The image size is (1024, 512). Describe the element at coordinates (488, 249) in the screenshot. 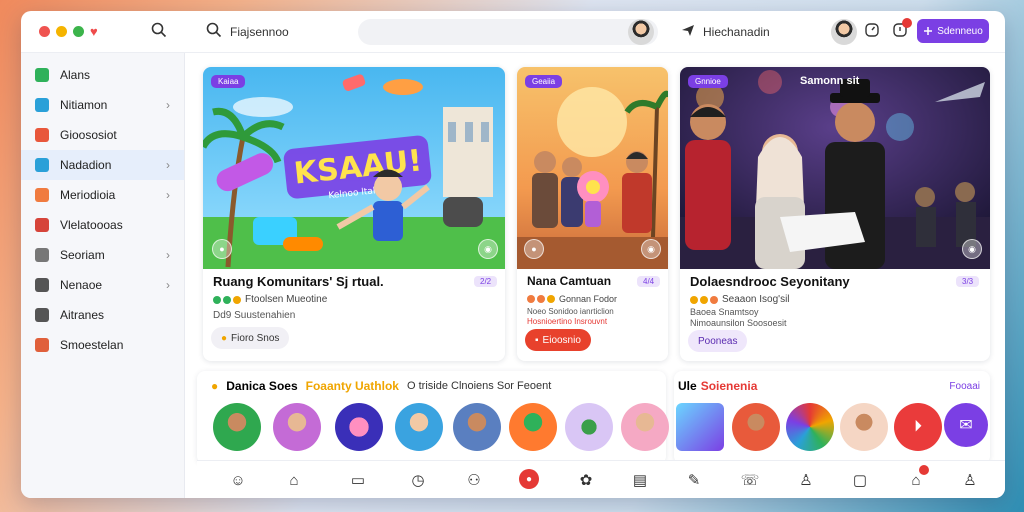

I see `card-1-count-icon: ◉` at that location.